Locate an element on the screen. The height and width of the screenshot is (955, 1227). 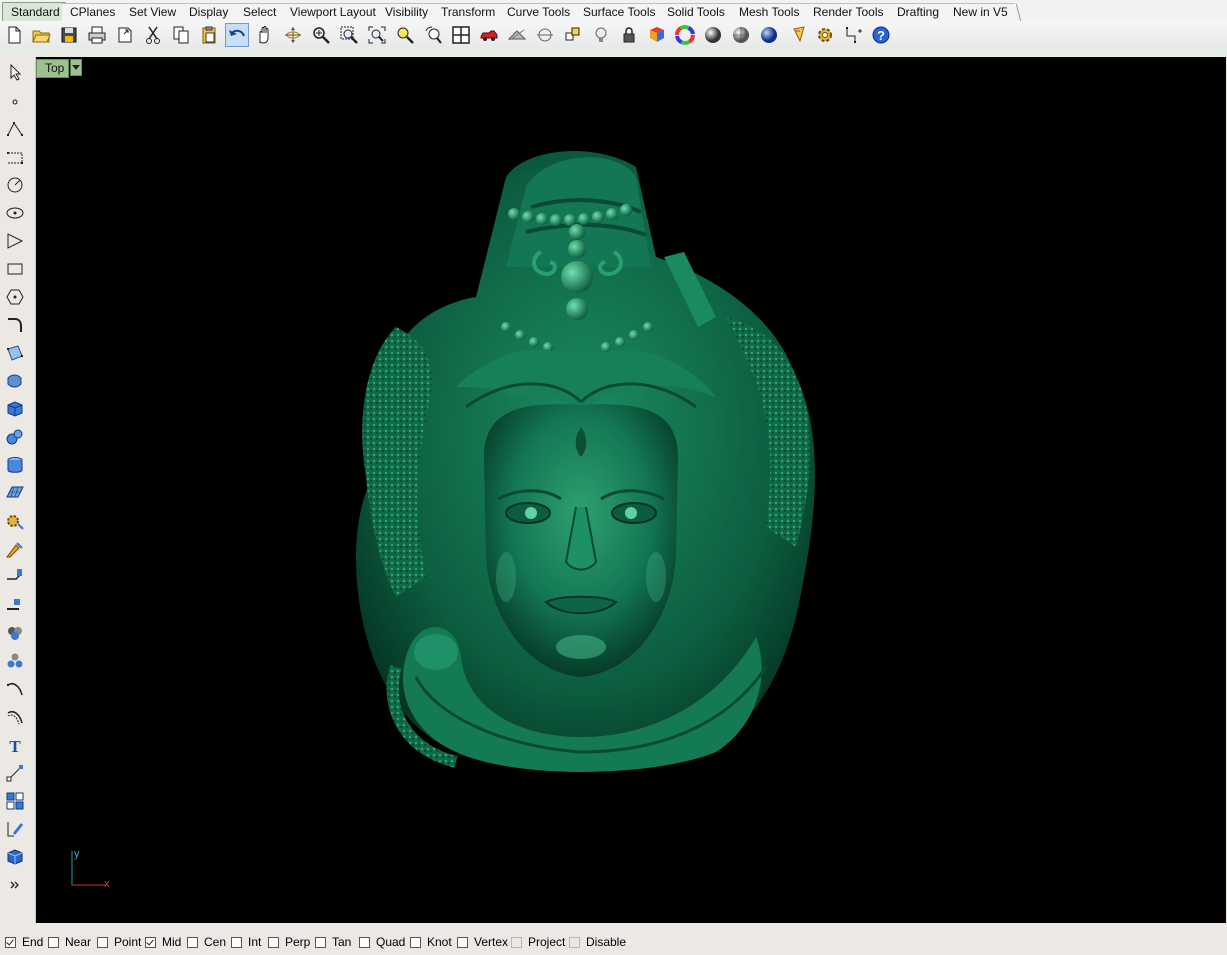
print-icon is located at coordinates (97, 35).